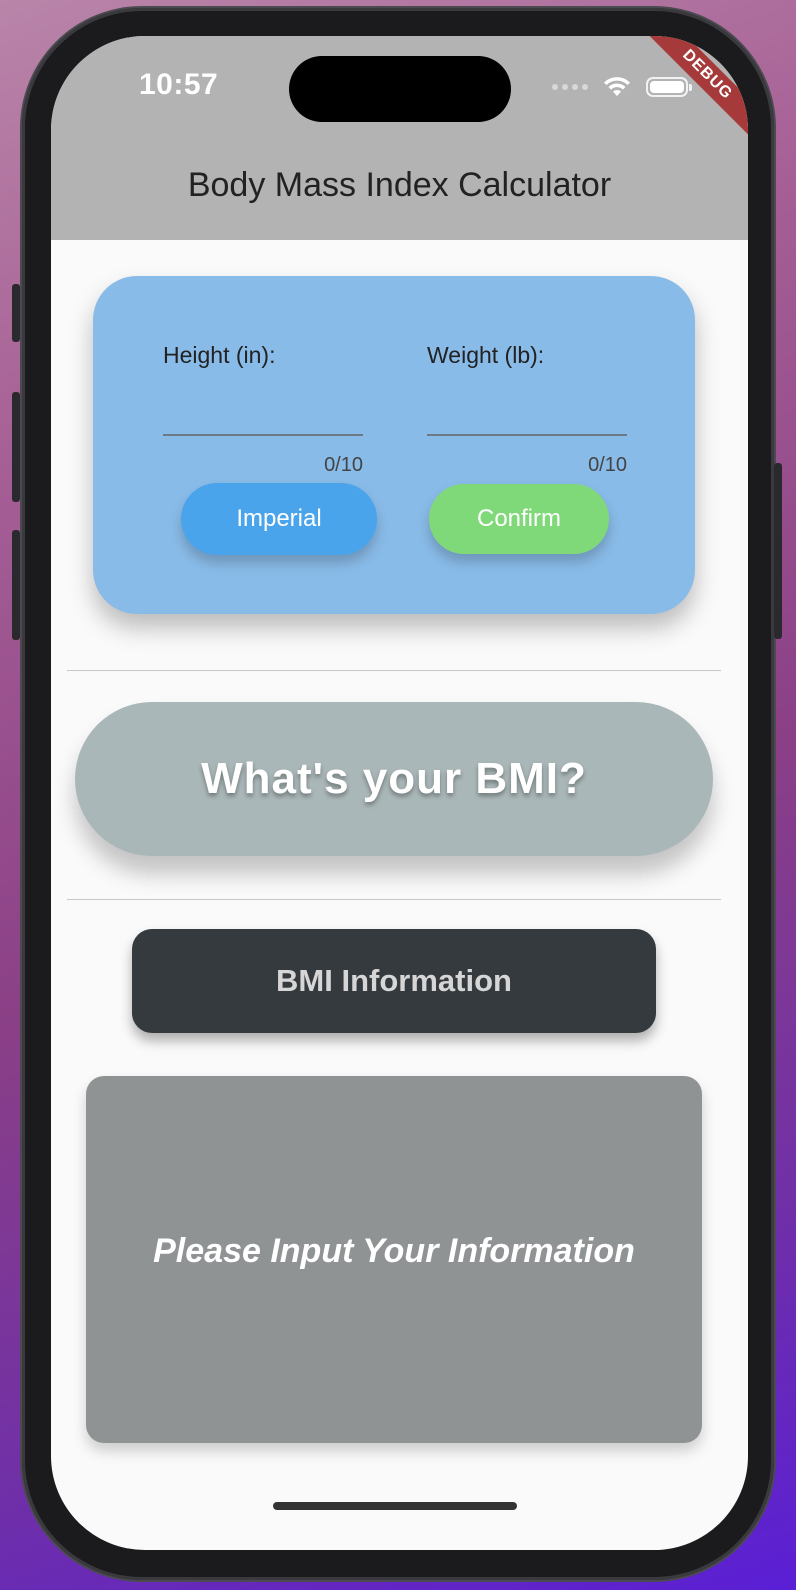 This screenshot has width=796, height=1590. I want to click on weight-input-underline, so click(527, 435).